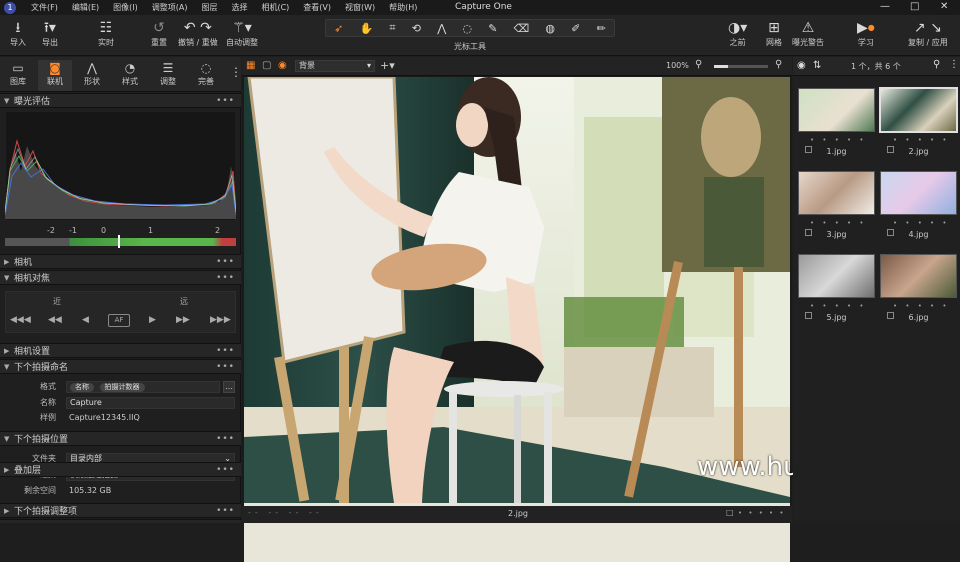  Describe the element at coordinates (209, 7) in the screenshot. I see `menu-layers: 图层` at that location.